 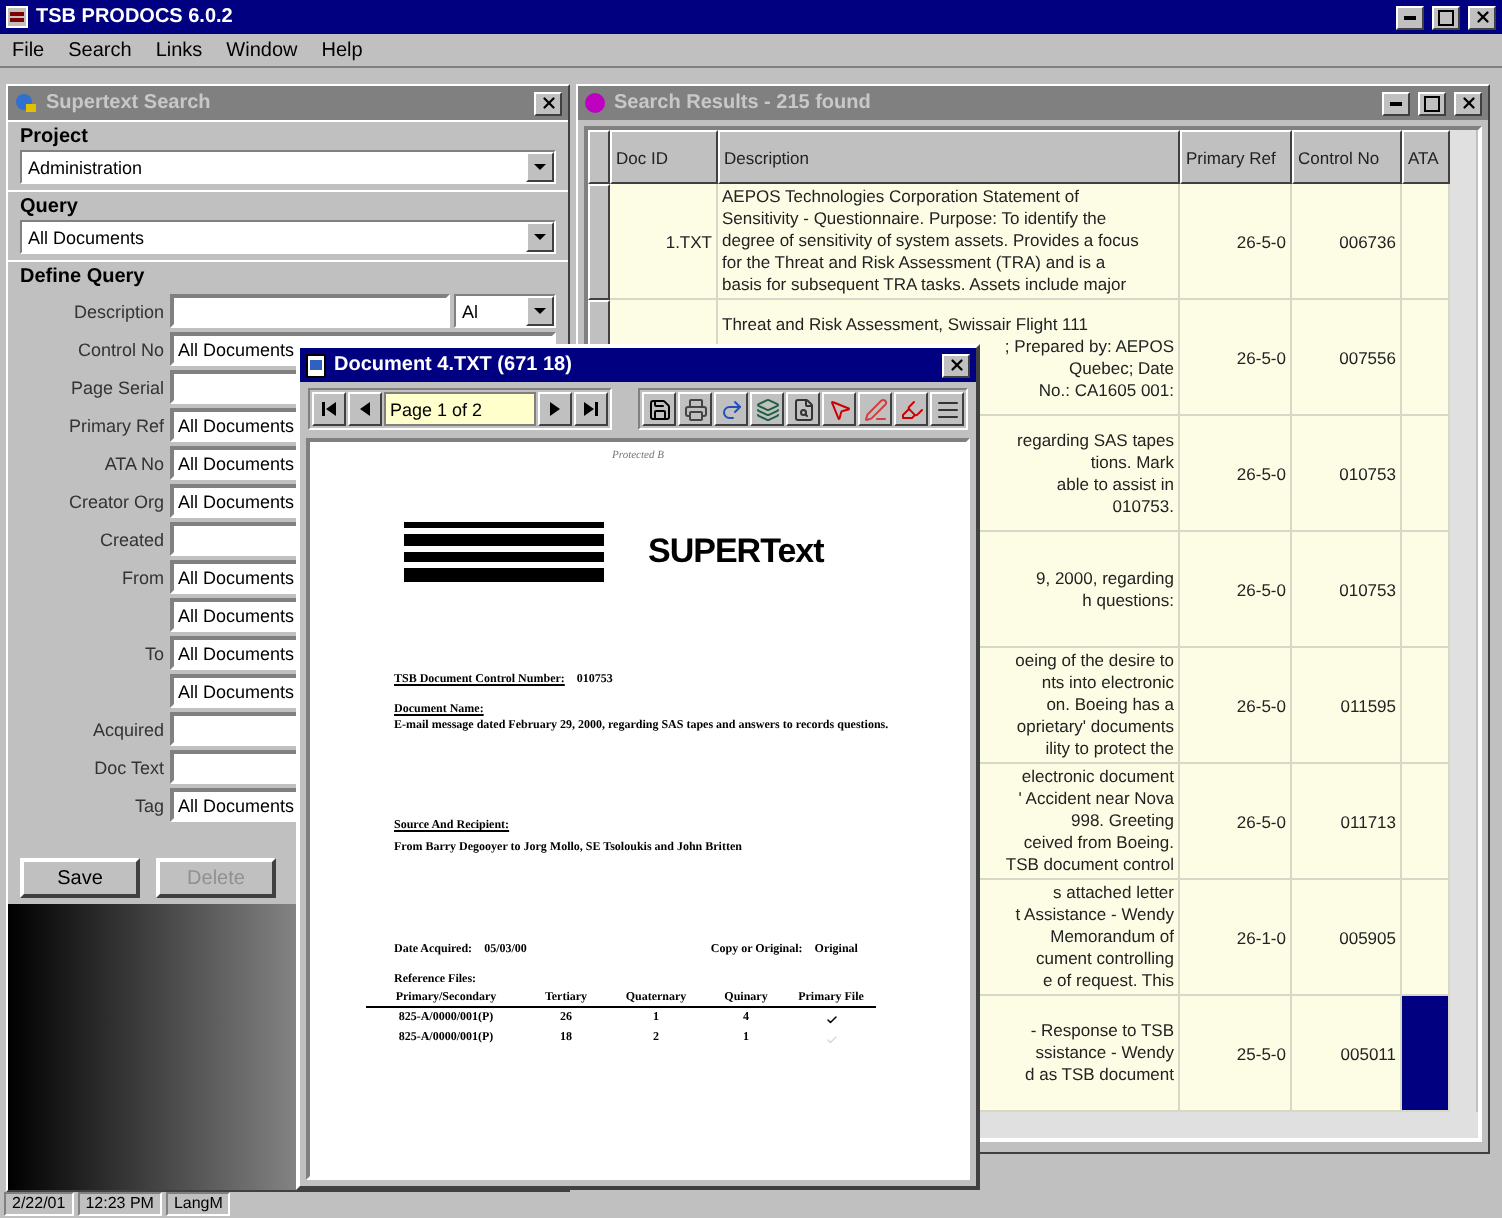 What do you see at coordinates (914, 263) in the screenshot?
I see `description-line: for the Threat and Risk Assessment (TRA) and is a` at bounding box center [914, 263].